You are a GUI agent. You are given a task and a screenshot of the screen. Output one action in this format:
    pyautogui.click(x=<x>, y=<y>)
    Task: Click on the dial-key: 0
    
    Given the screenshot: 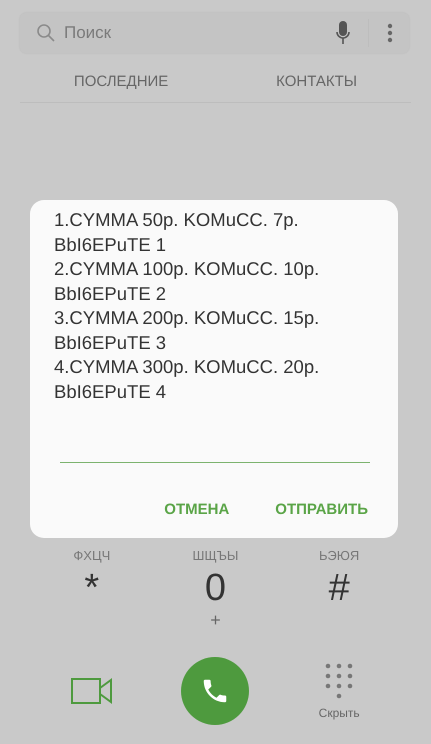 What is the action you would take?
    pyautogui.click(x=215, y=588)
    